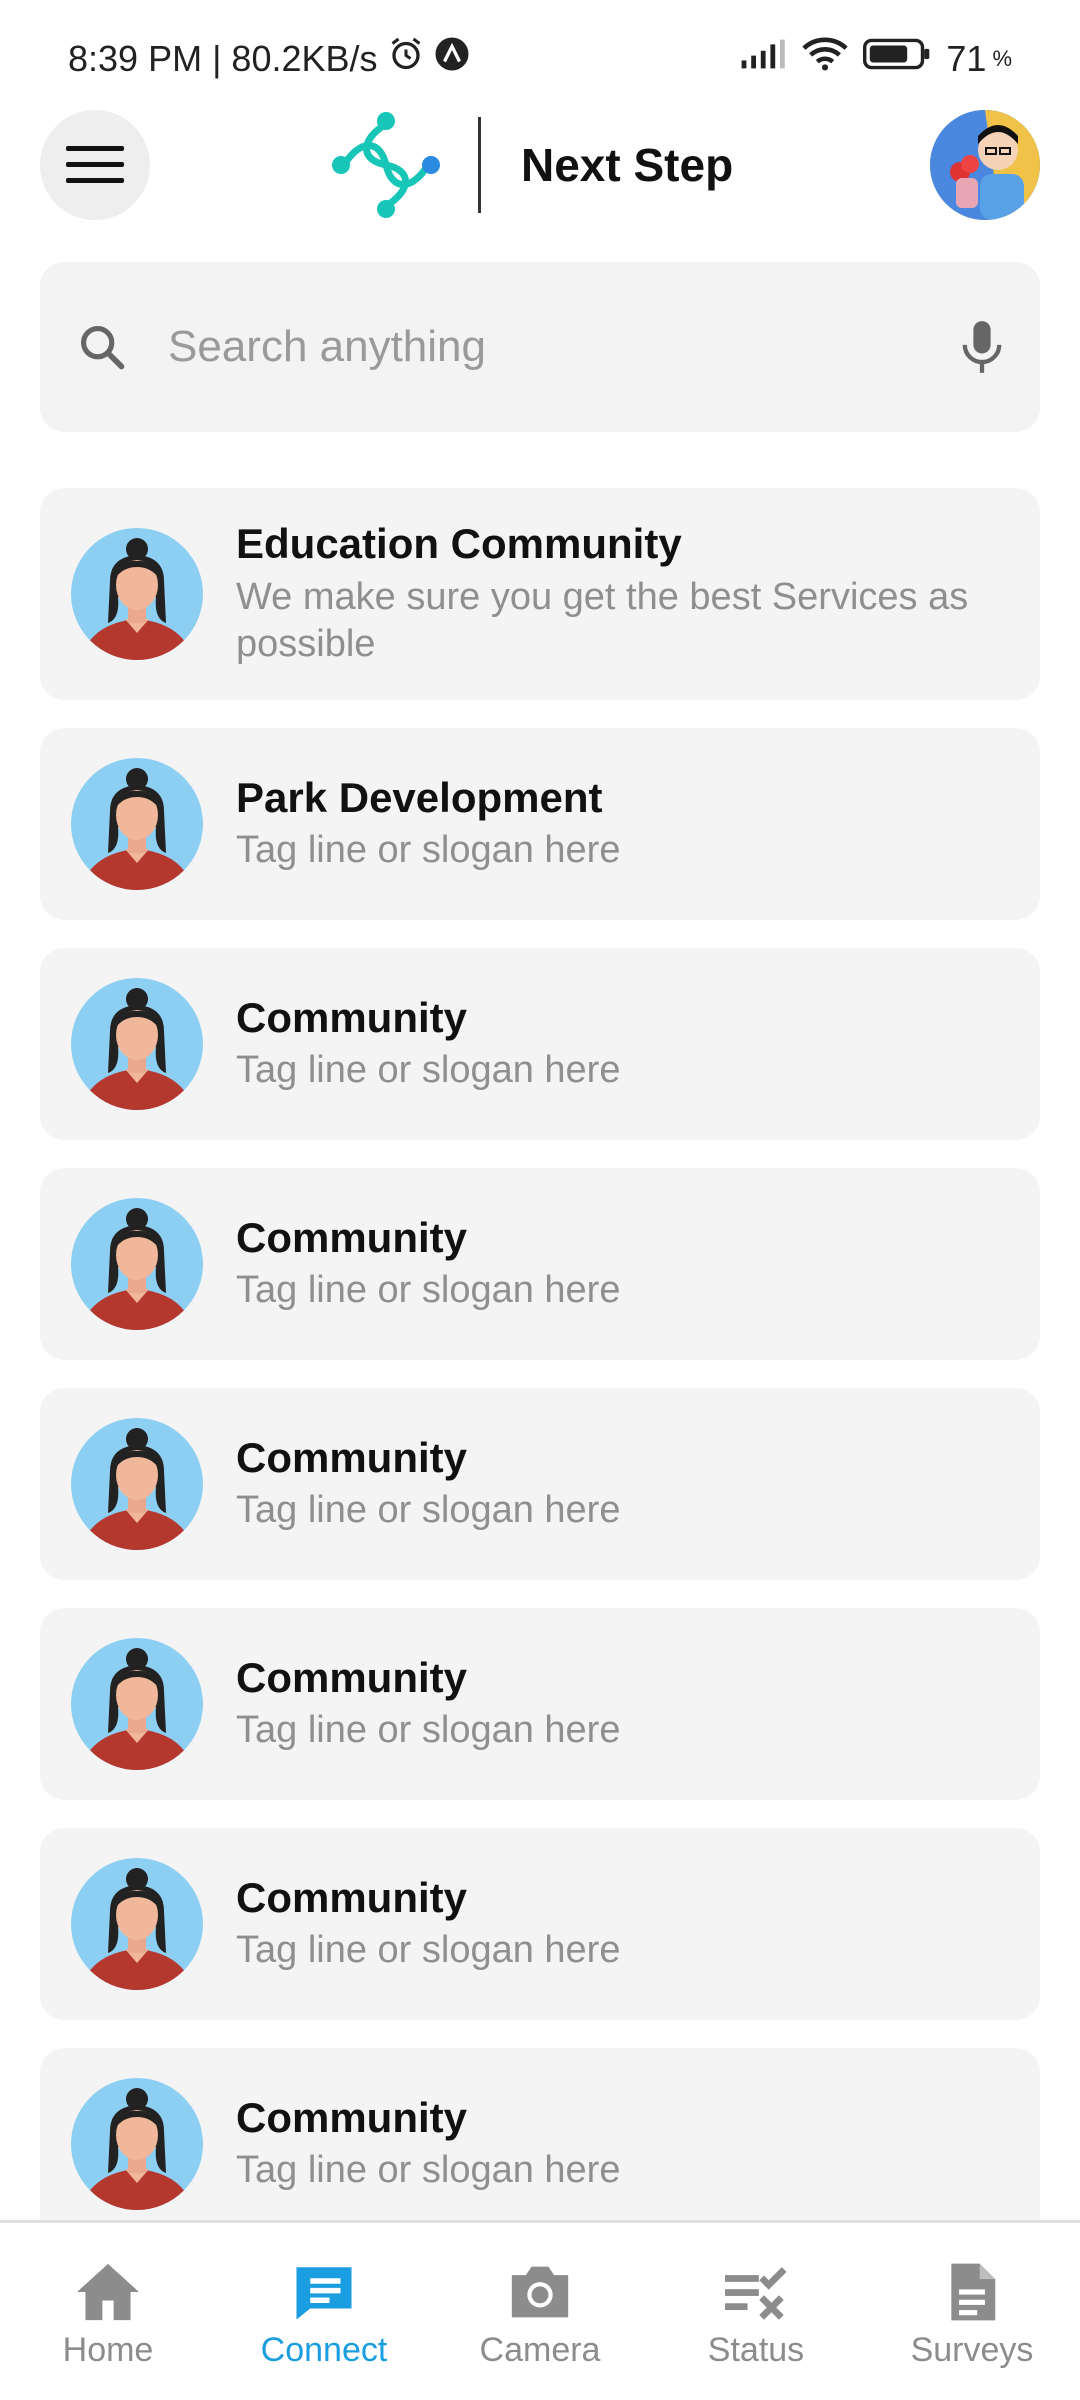 This screenshot has height=2400, width=1080. I want to click on community-text: Park Development Tag line or slogan here, so click(428, 824).